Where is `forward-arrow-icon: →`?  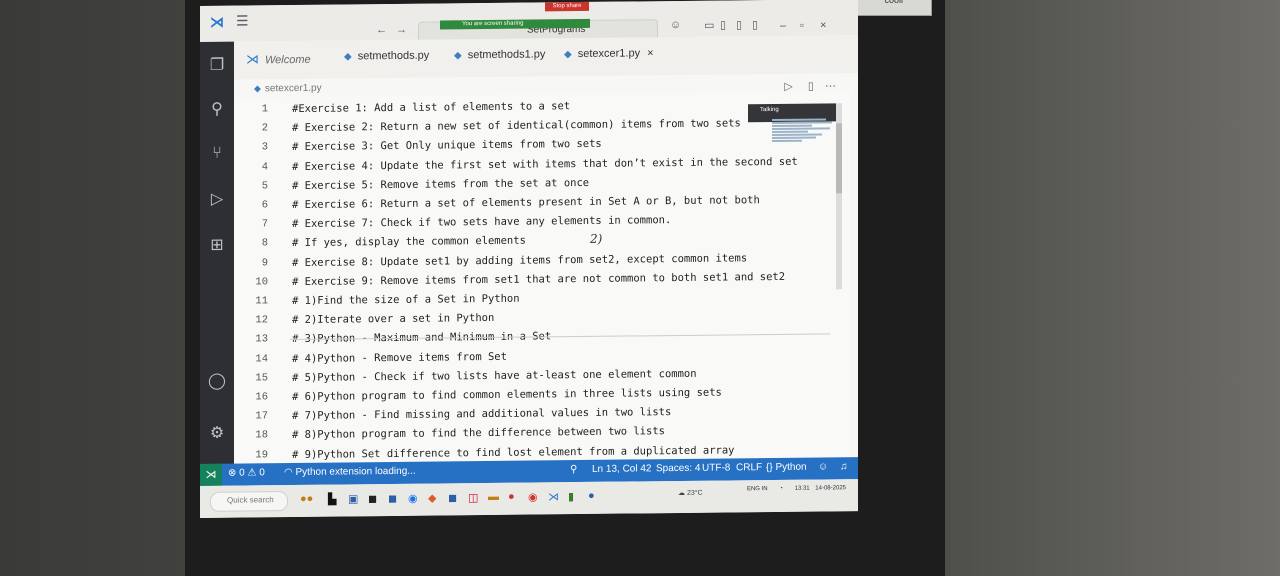
forward-arrow-icon: → is located at coordinates (401, 30).